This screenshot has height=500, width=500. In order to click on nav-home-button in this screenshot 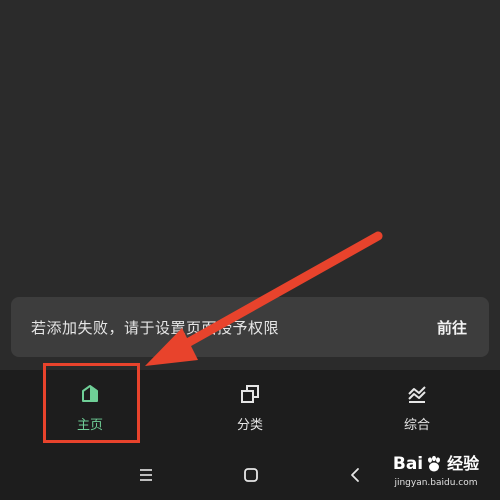, I will do `click(251, 475)`.